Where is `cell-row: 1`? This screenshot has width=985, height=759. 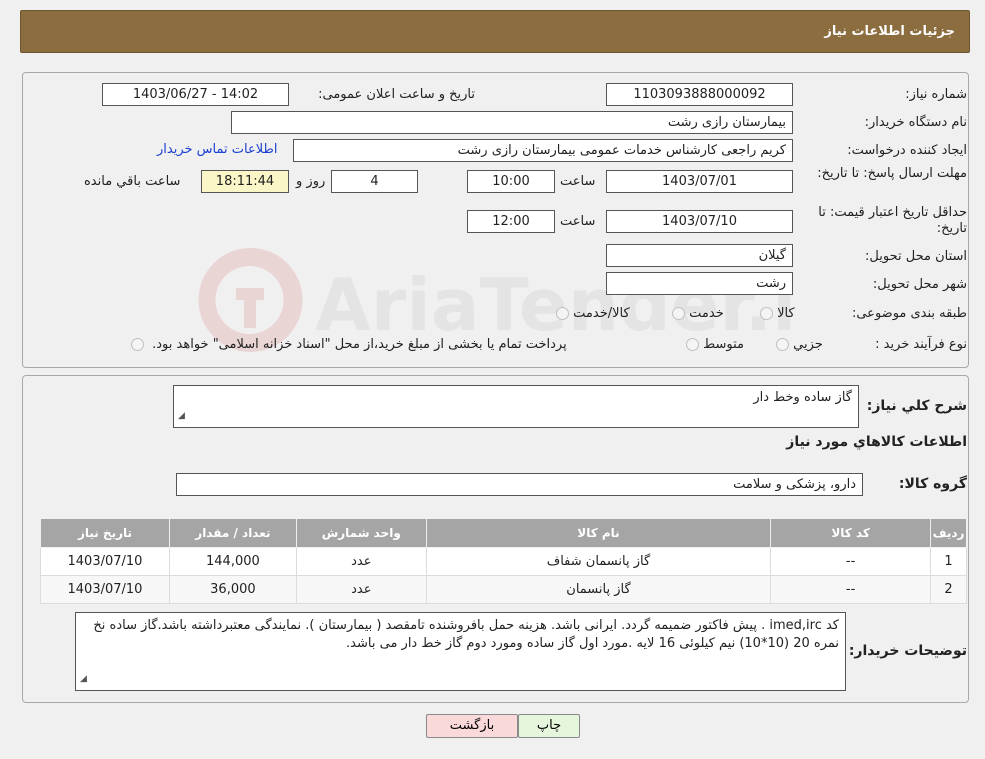
cell-row: 1 is located at coordinates (948, 561).